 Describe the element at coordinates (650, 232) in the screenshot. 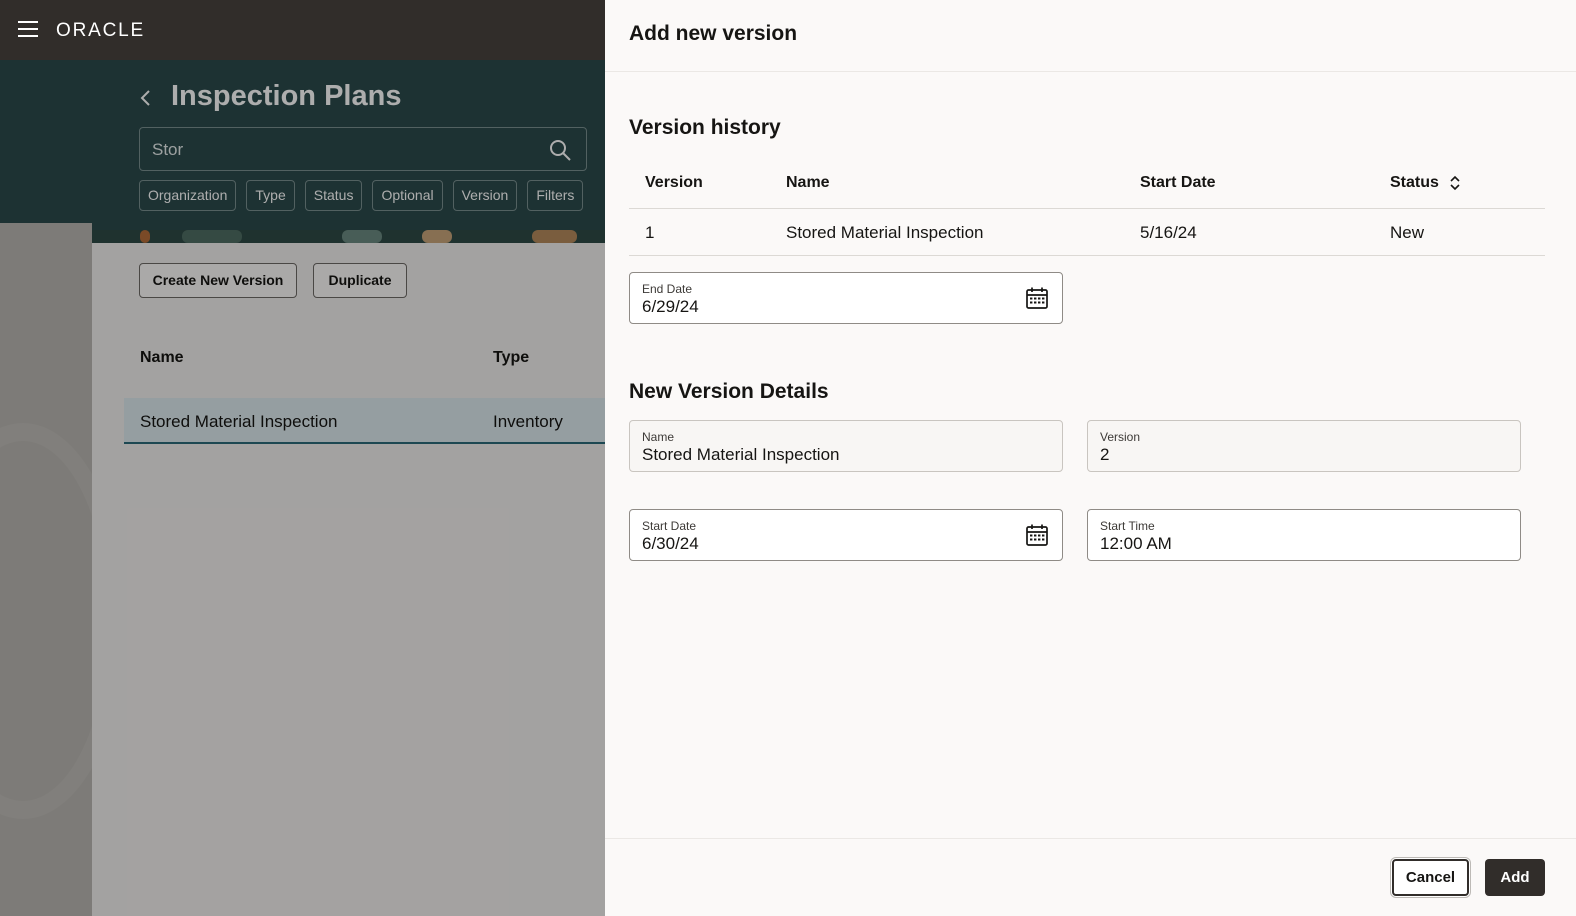

I see `row-version: 1` at that location.